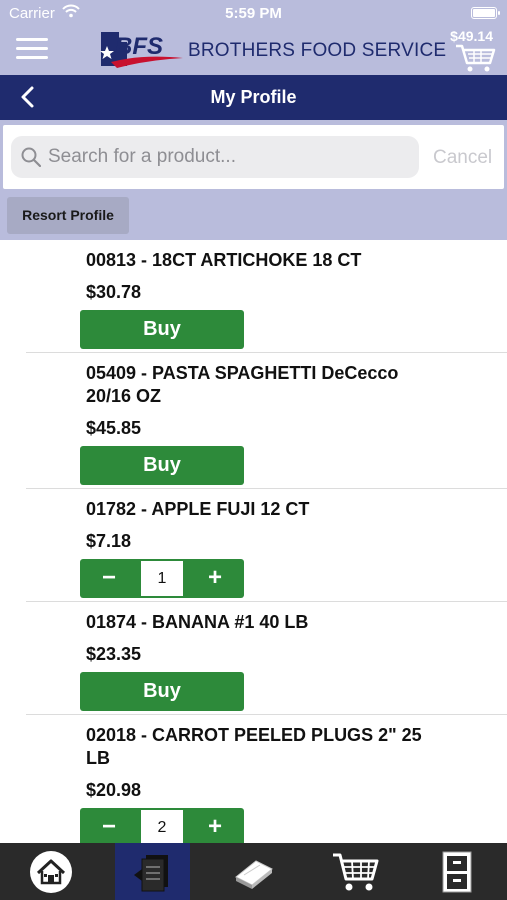 This screenshot has height=900, width=507. Describe the element at coordinates (198, 509) in the screenshot. I see `product-name: 01782 - APPLE FUJI 12 CT` at that location.